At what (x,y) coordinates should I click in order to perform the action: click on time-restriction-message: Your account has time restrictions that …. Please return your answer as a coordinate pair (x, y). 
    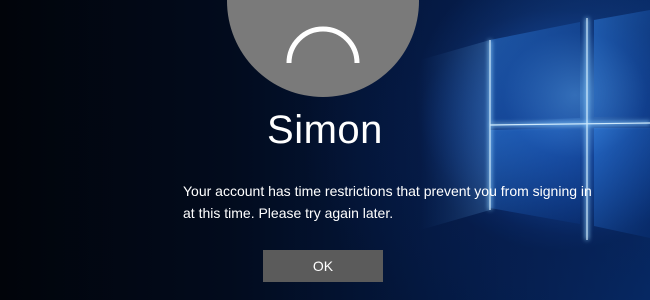
    Looking at the image, I should click on (387, 202).